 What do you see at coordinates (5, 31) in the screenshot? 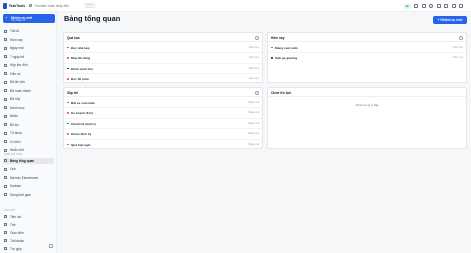
I see `list-icon` at bounding box center [5, 31].